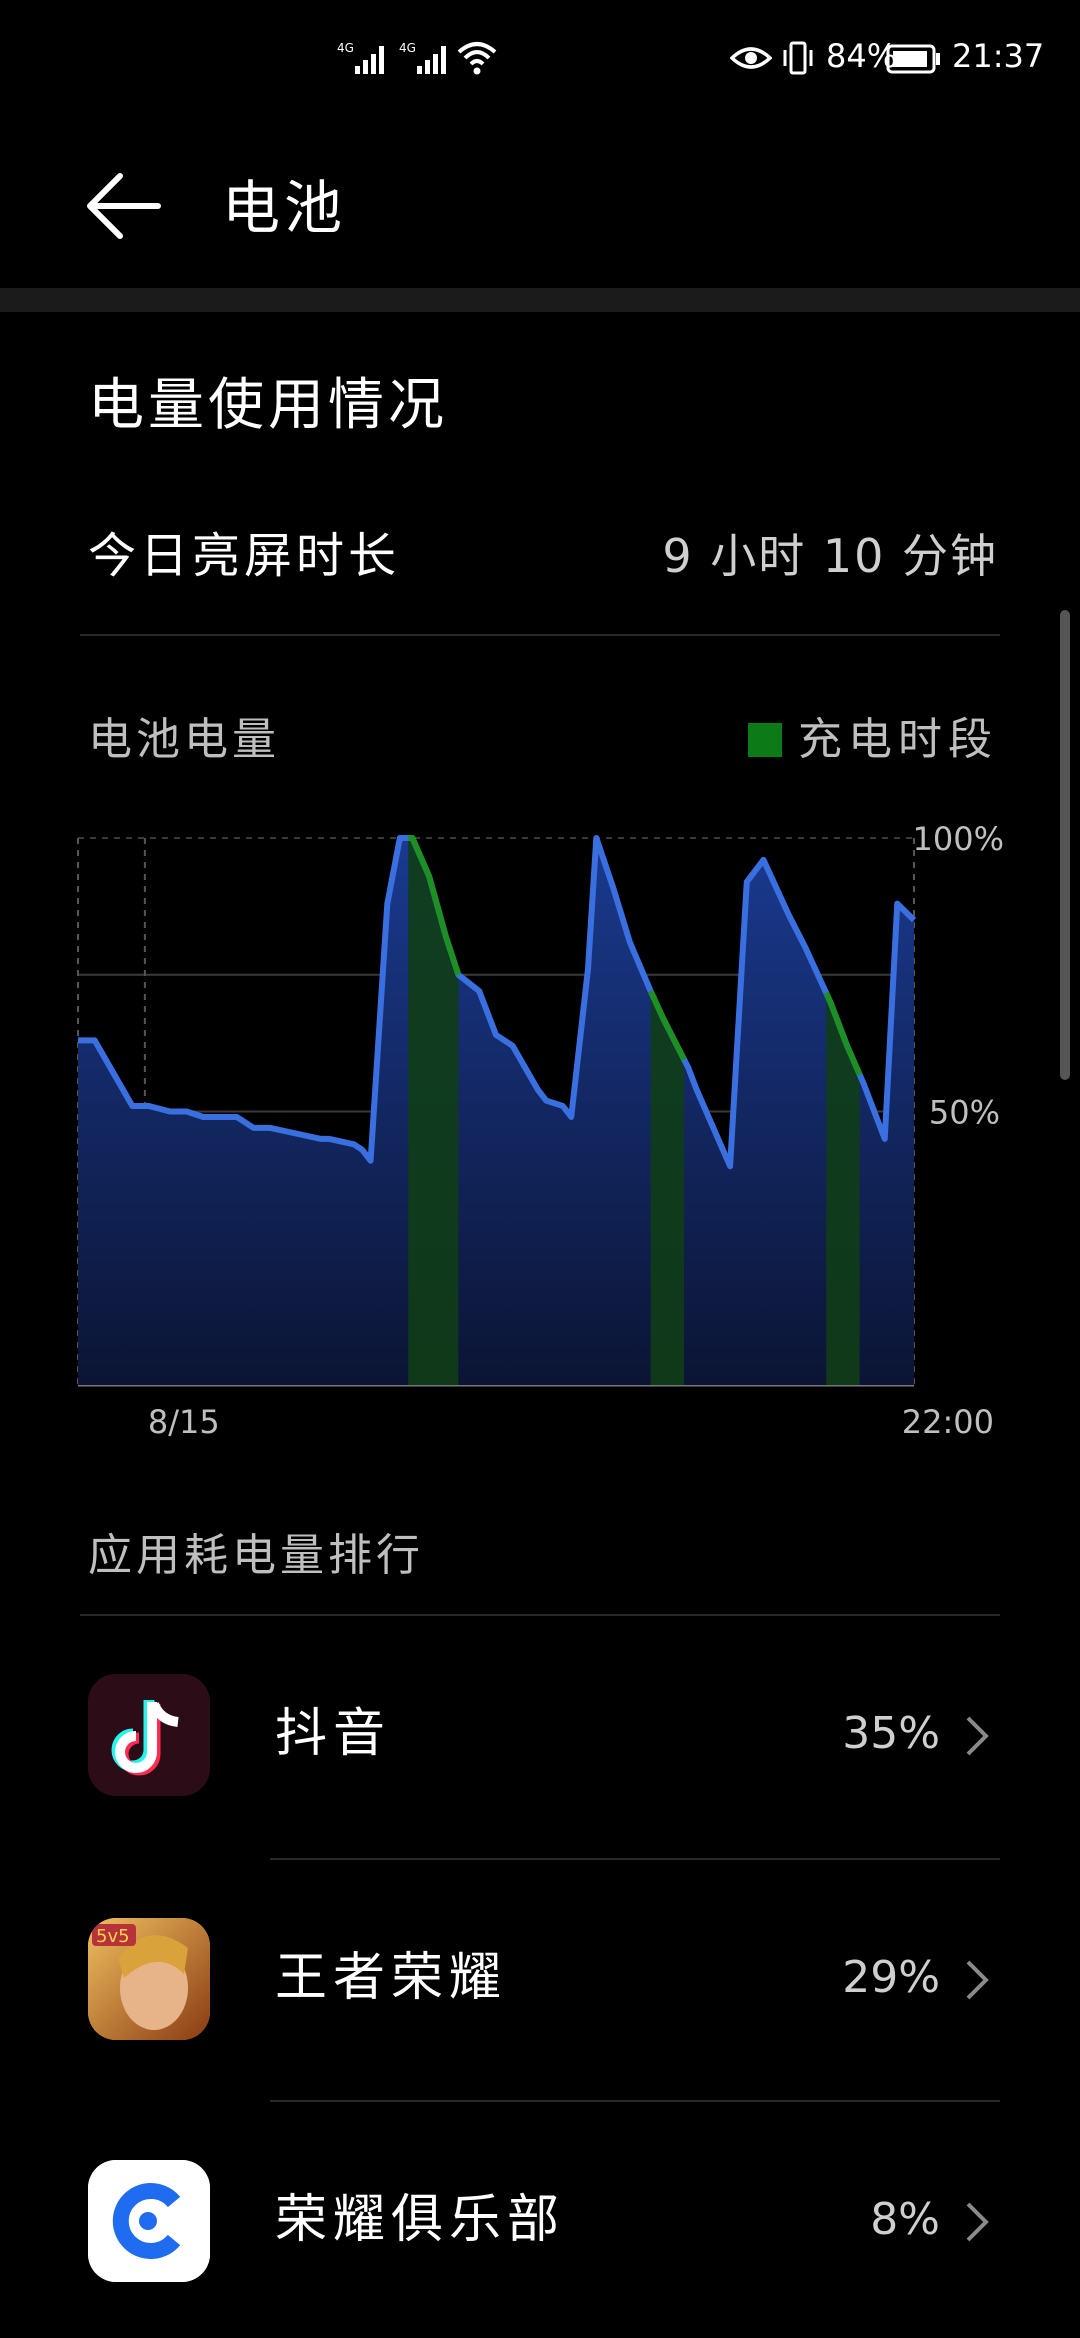  I want to click on scrollbar, so click(1065, 845).